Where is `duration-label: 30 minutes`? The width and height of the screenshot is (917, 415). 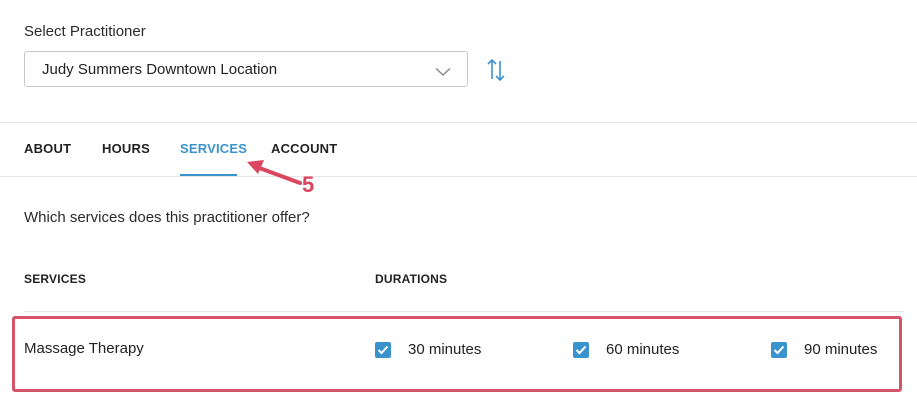 duration-label: 30 minutes is located at coordinates (445, 349).